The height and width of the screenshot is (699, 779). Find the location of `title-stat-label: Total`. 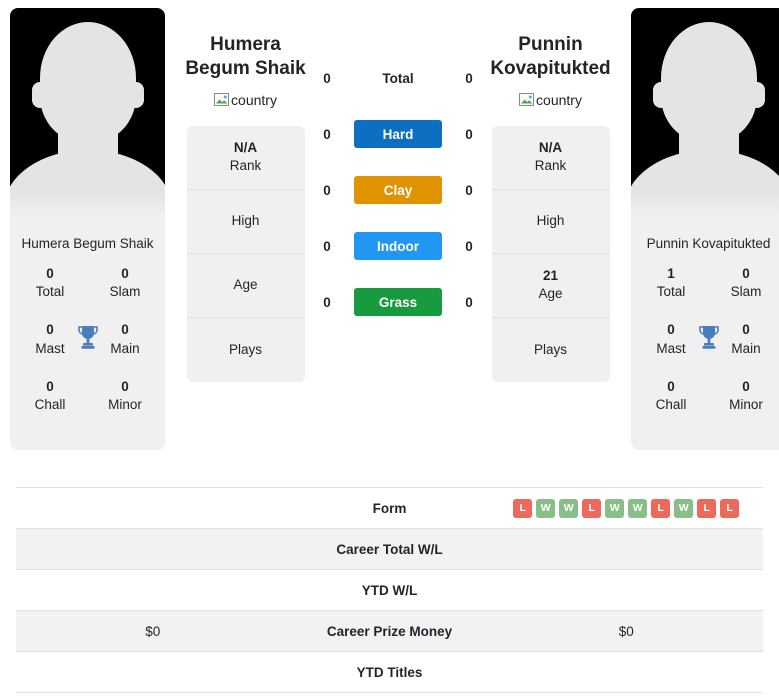

title-stat-label: Total is located at coordinates (50, 292).